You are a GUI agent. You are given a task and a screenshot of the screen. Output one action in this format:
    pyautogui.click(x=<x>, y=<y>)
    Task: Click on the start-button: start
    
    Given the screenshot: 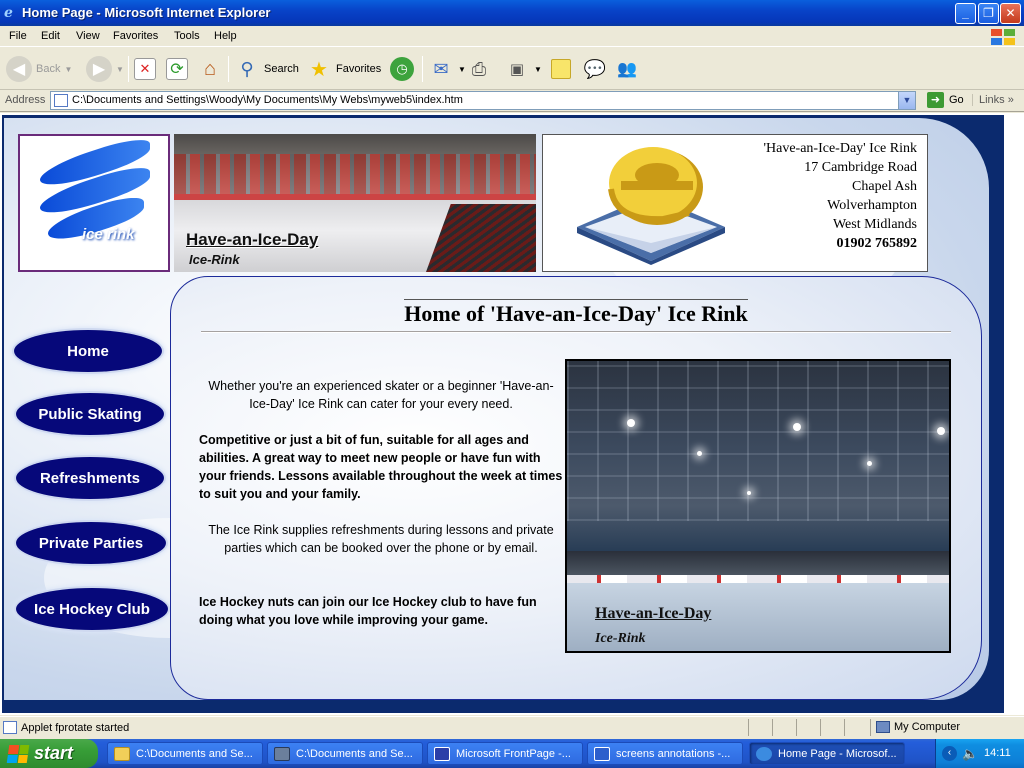 What is the action you would take?
    pyautogui.click(x=49, y=753)
    